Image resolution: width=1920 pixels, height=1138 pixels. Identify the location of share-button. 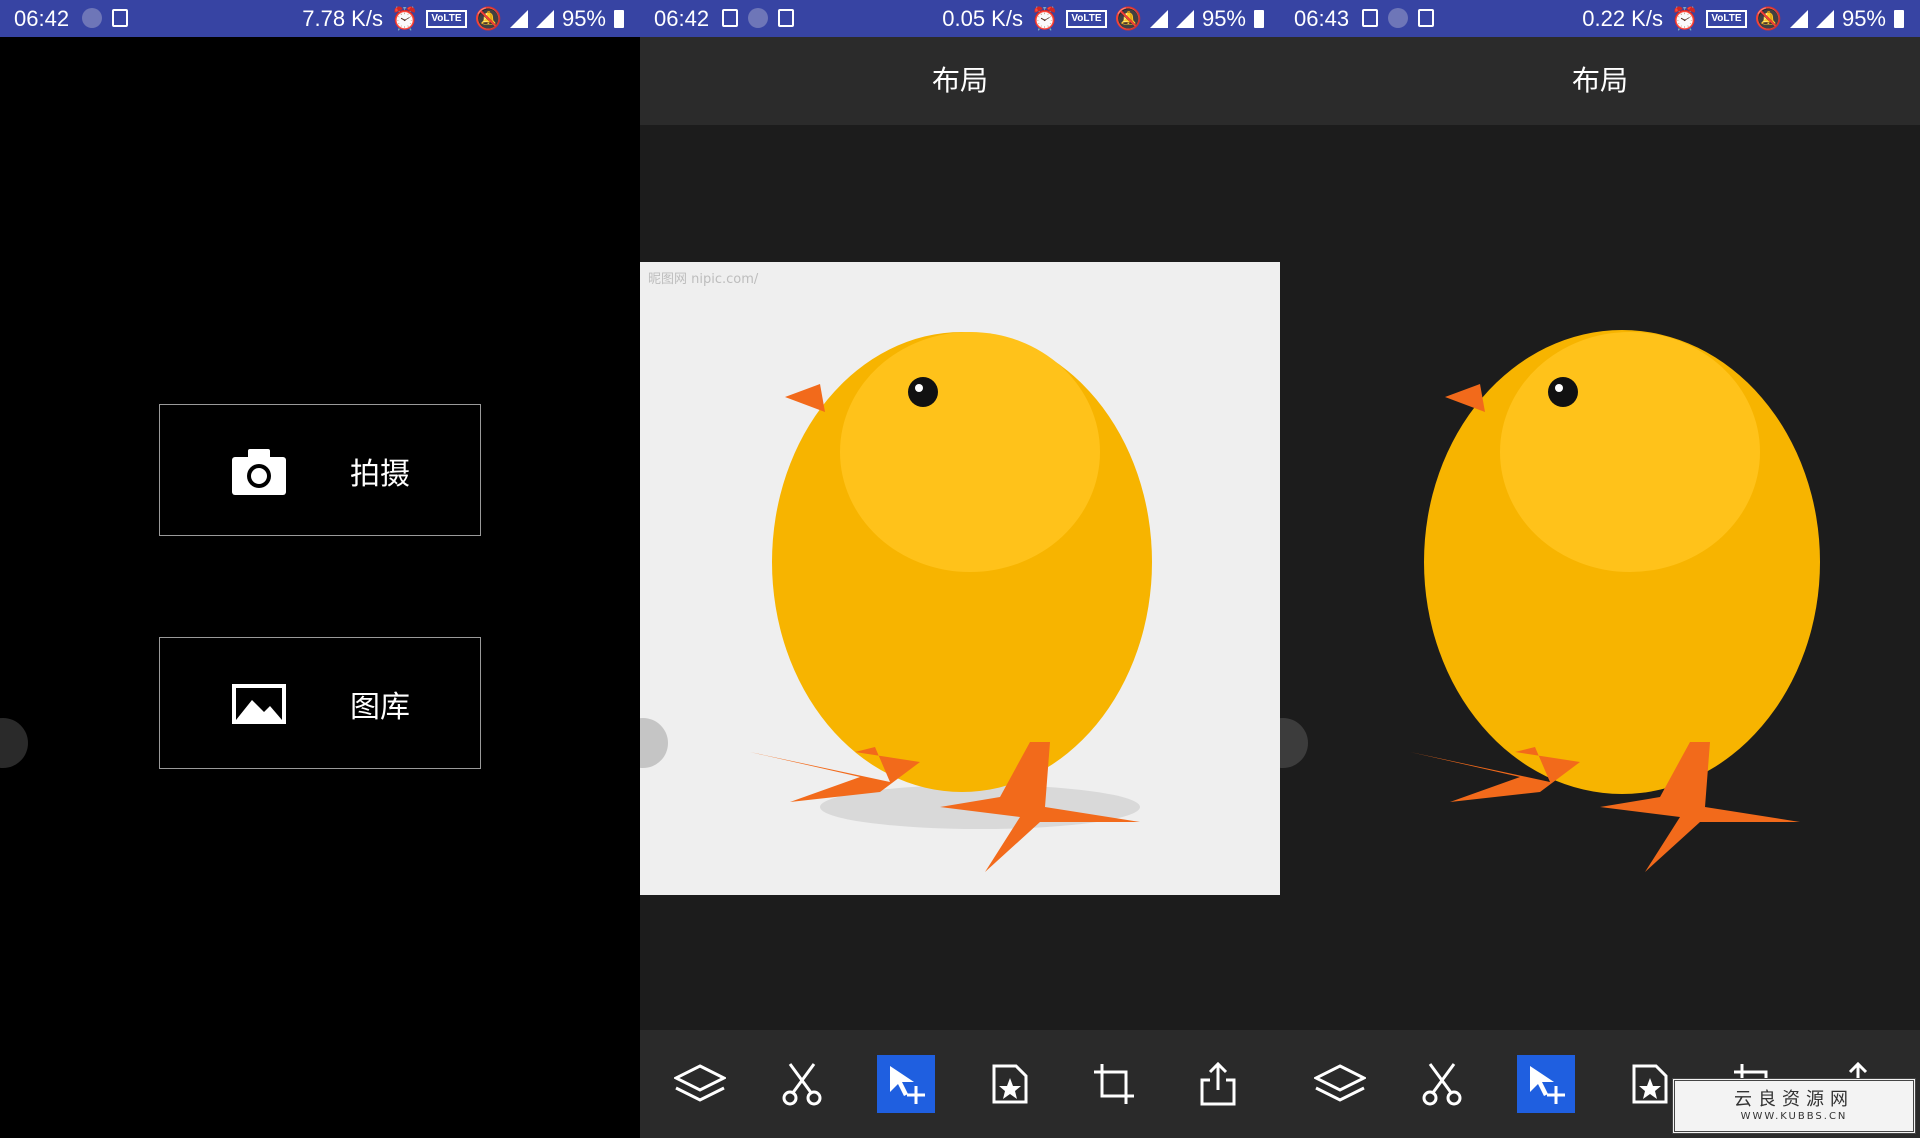
(1218, 1084).